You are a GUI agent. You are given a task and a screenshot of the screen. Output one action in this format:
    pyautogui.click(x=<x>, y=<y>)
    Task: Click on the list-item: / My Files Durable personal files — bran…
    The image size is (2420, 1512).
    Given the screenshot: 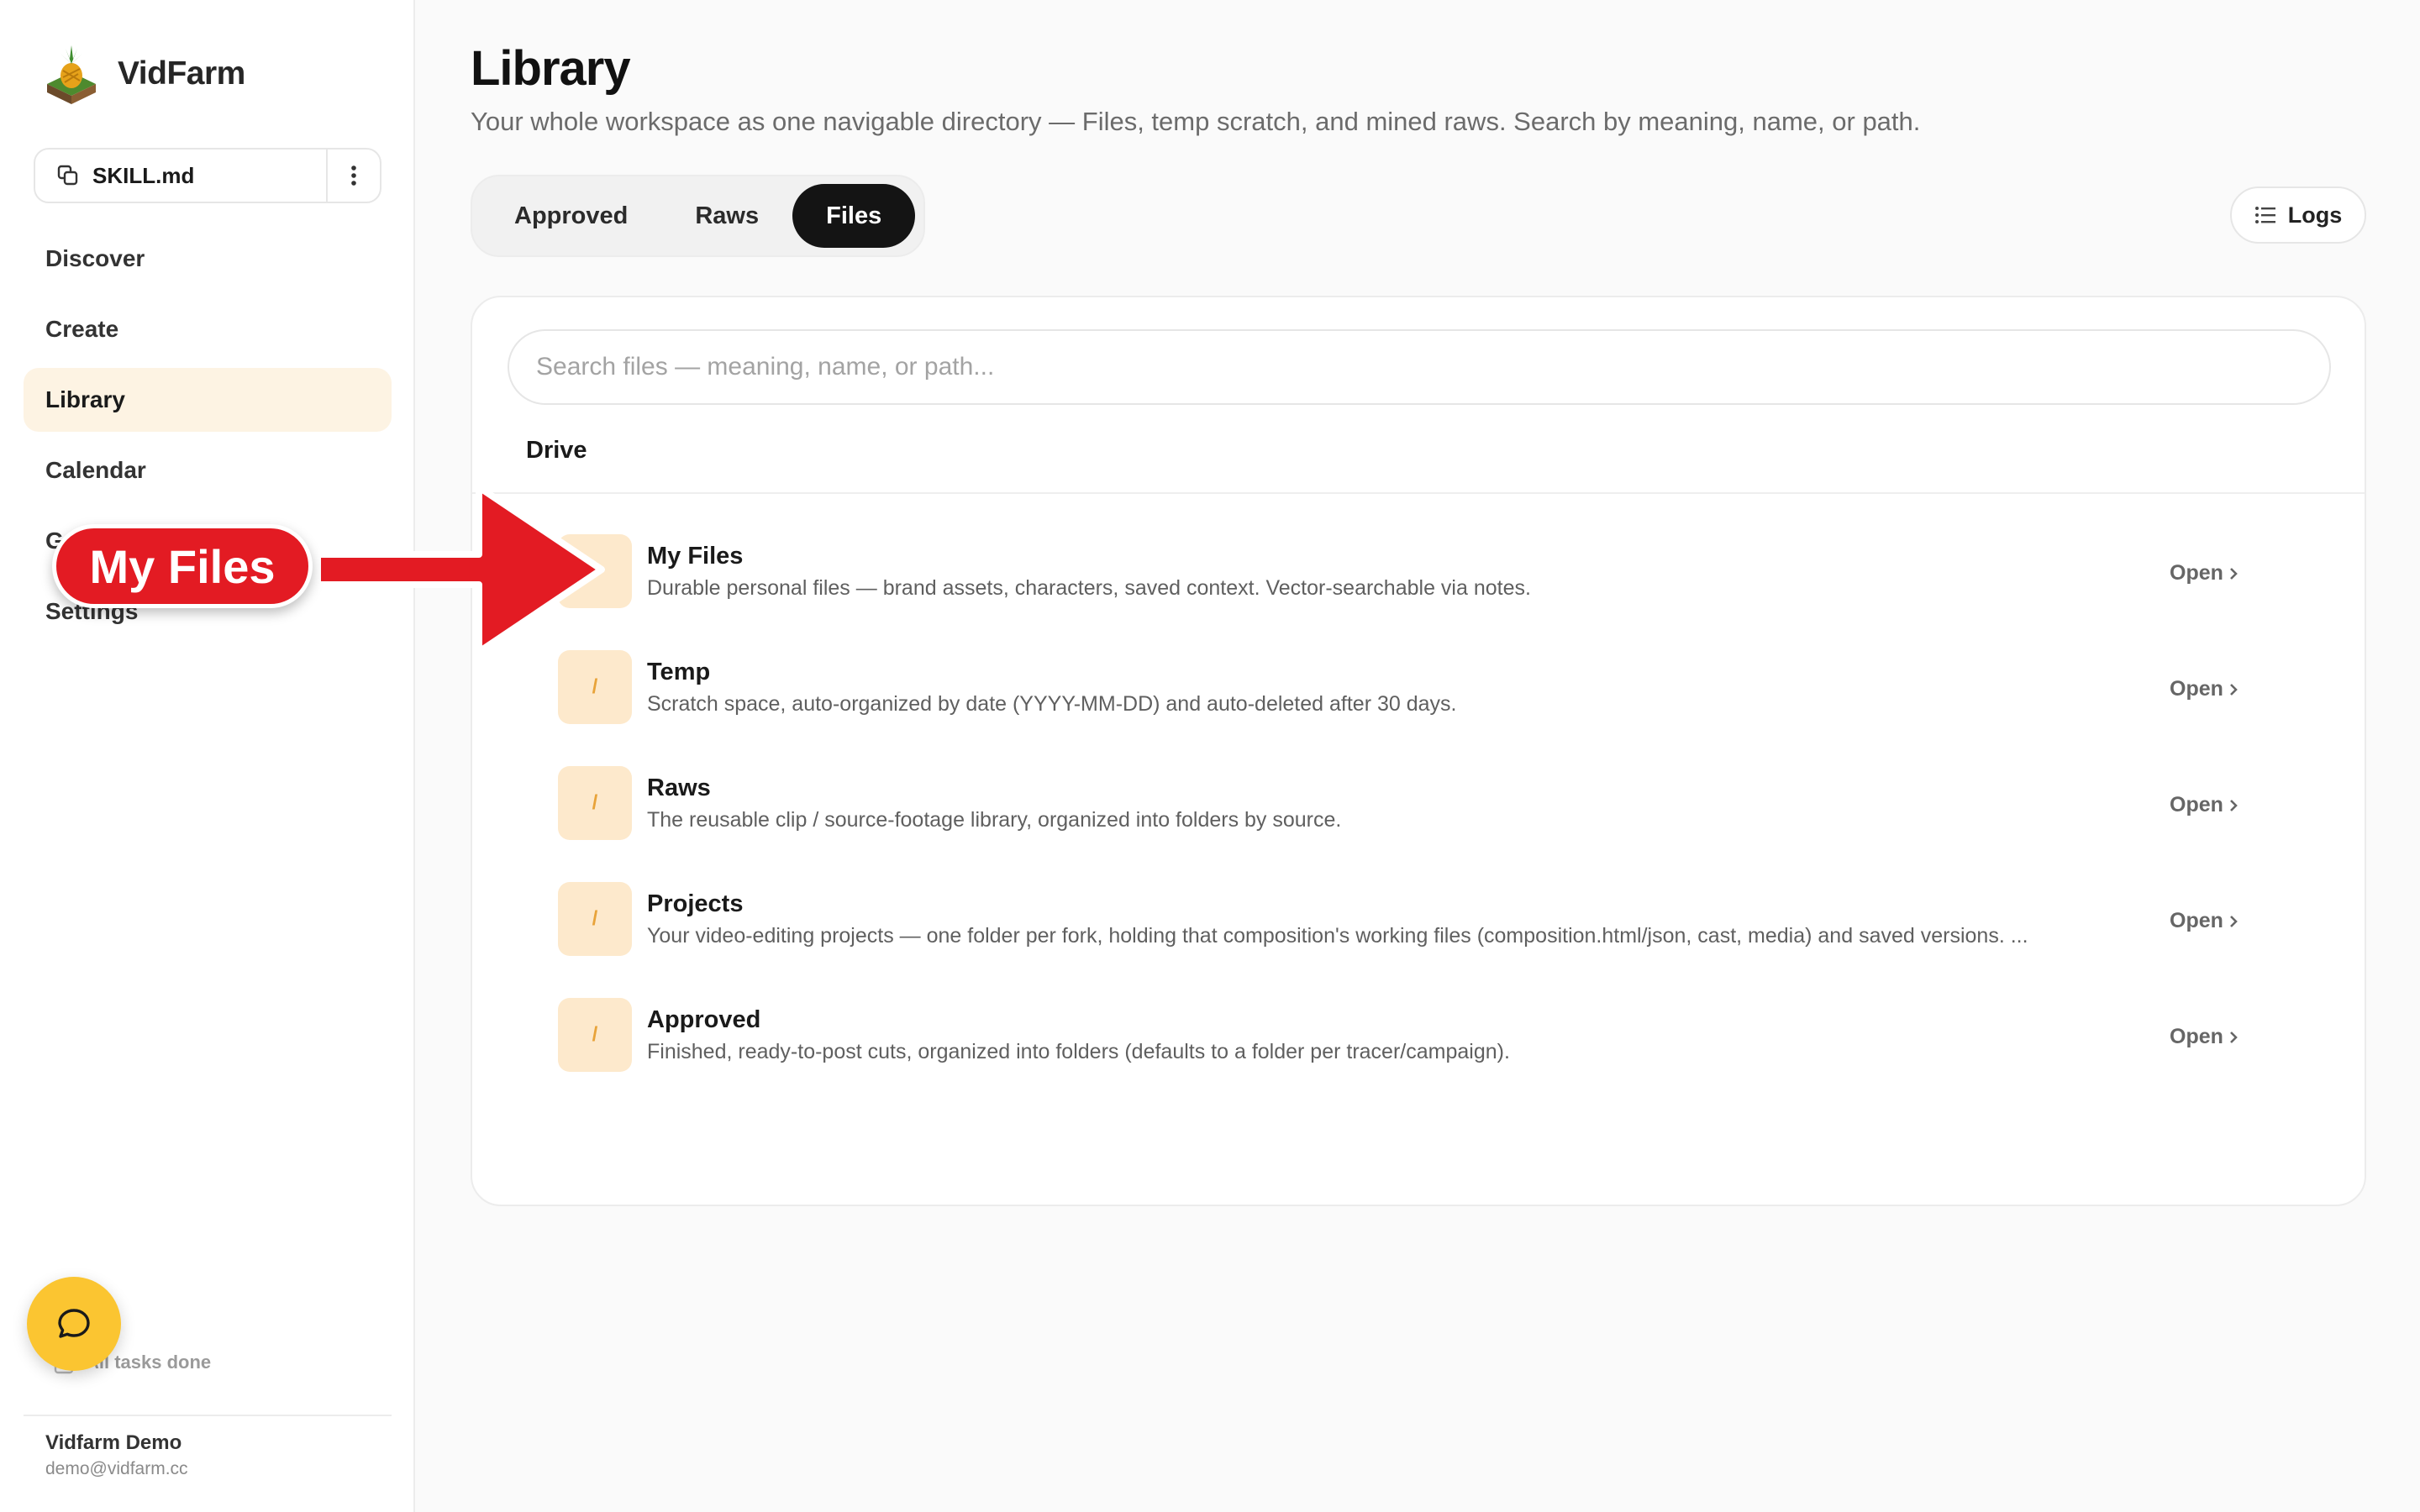 What is the action you would take?
    pyautogui.click(x=1418, y=577)
    